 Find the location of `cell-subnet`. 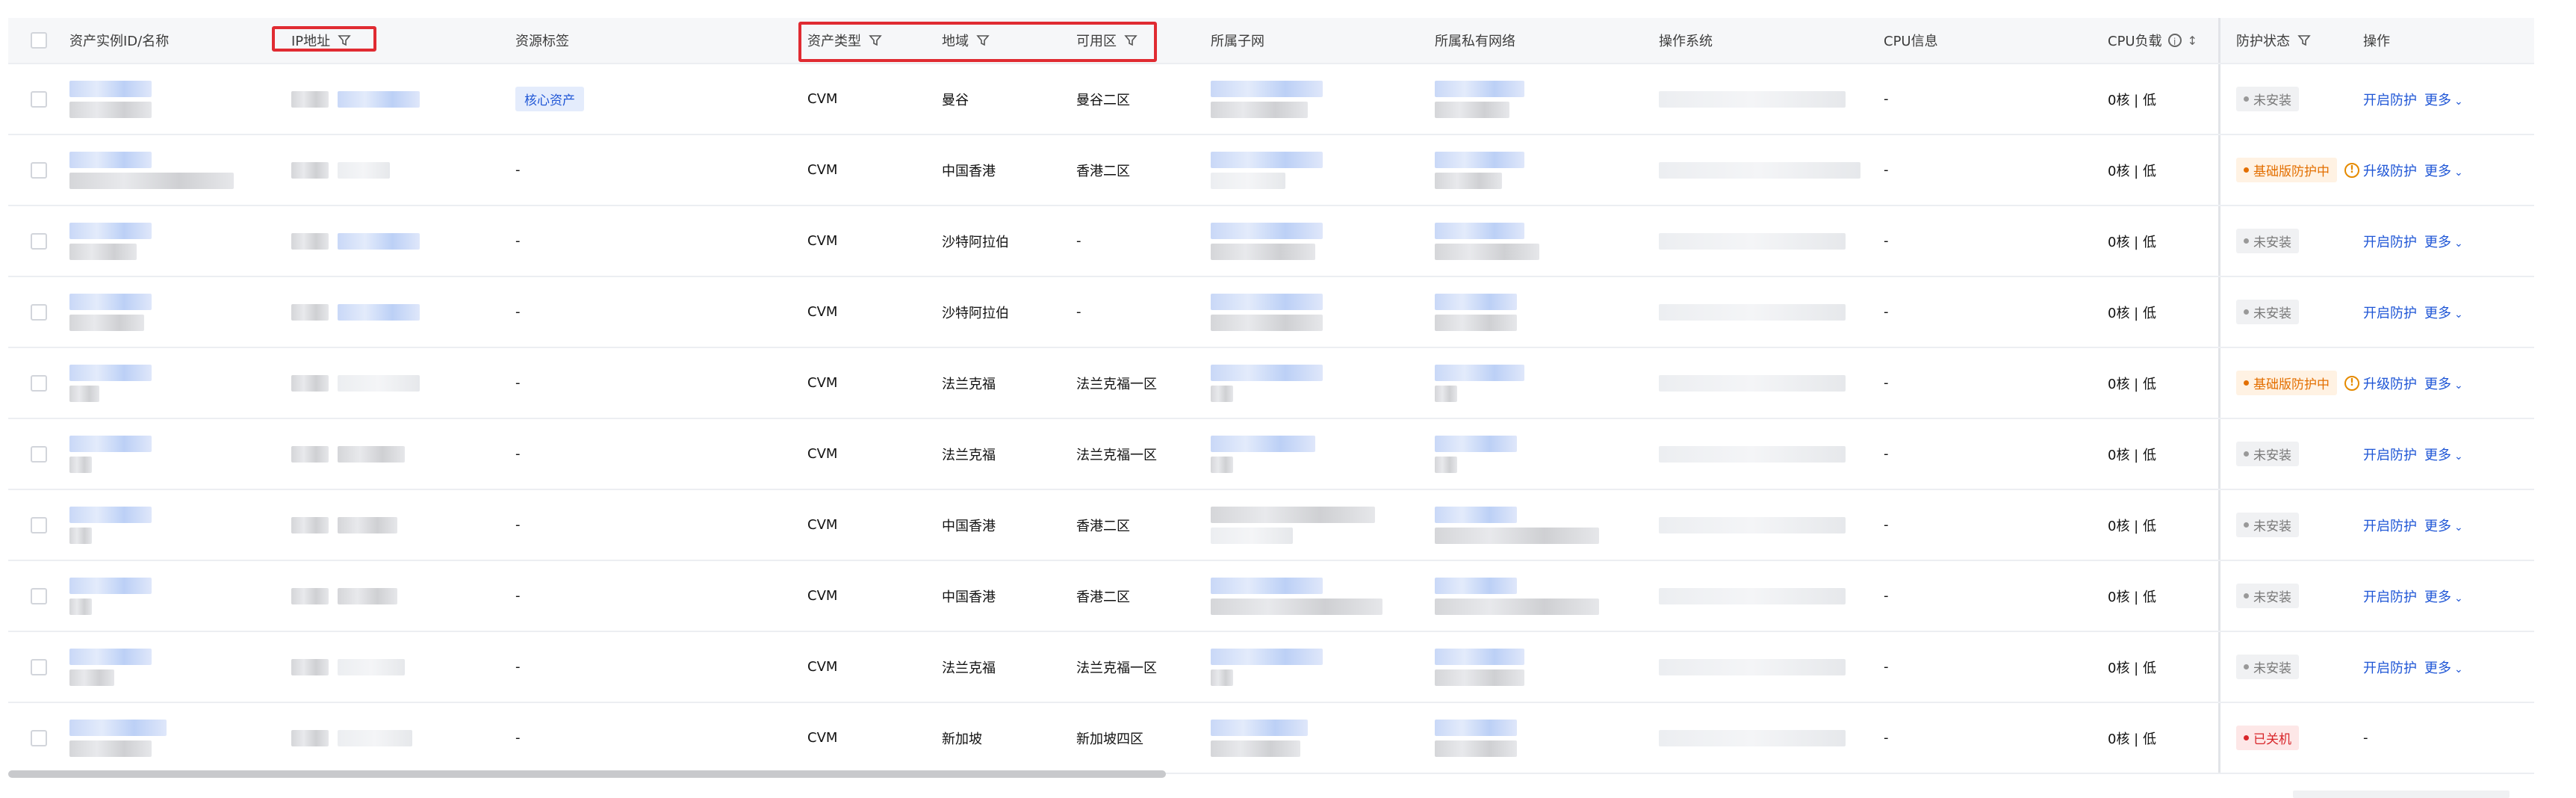

cell-subnet is located at coordinates (1323, 667).